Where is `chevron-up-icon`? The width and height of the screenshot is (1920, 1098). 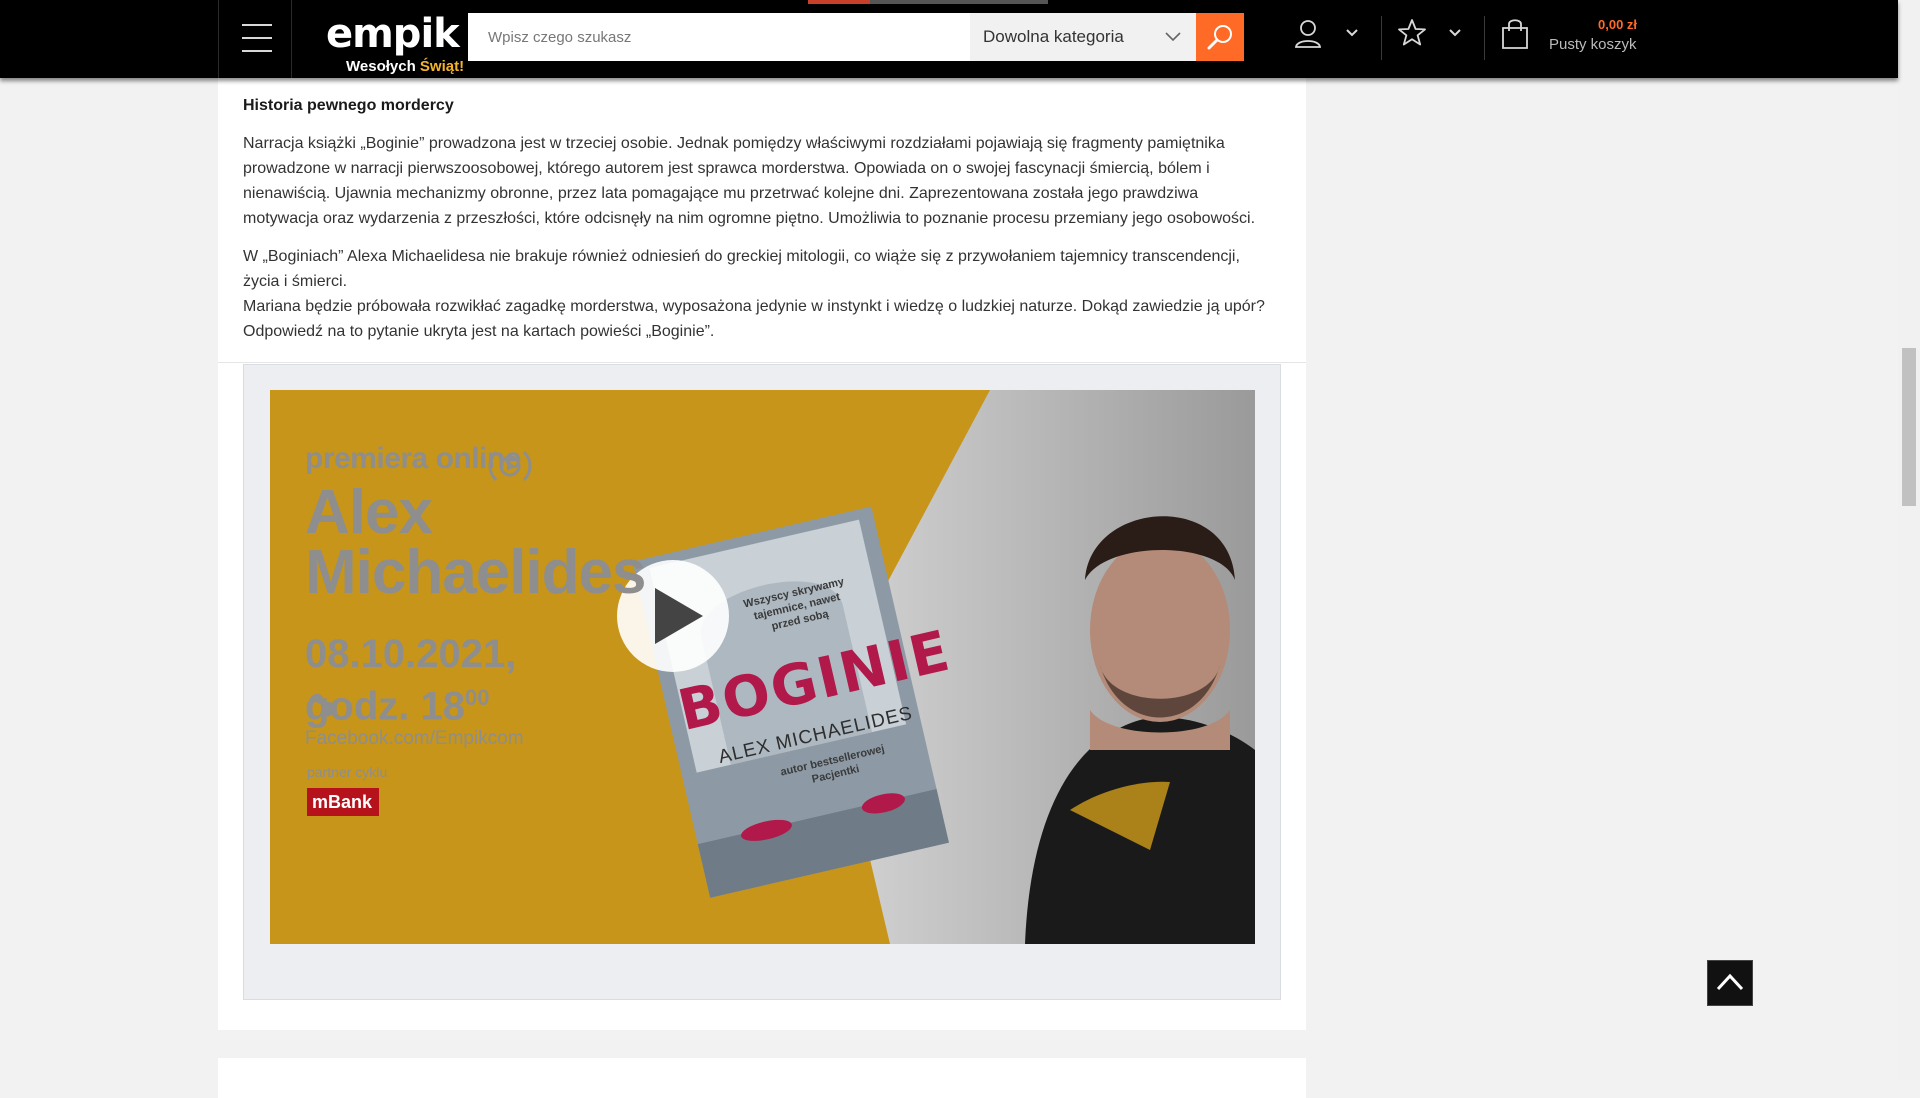
chevron-up-icon is located at coordinates (1730, 982).